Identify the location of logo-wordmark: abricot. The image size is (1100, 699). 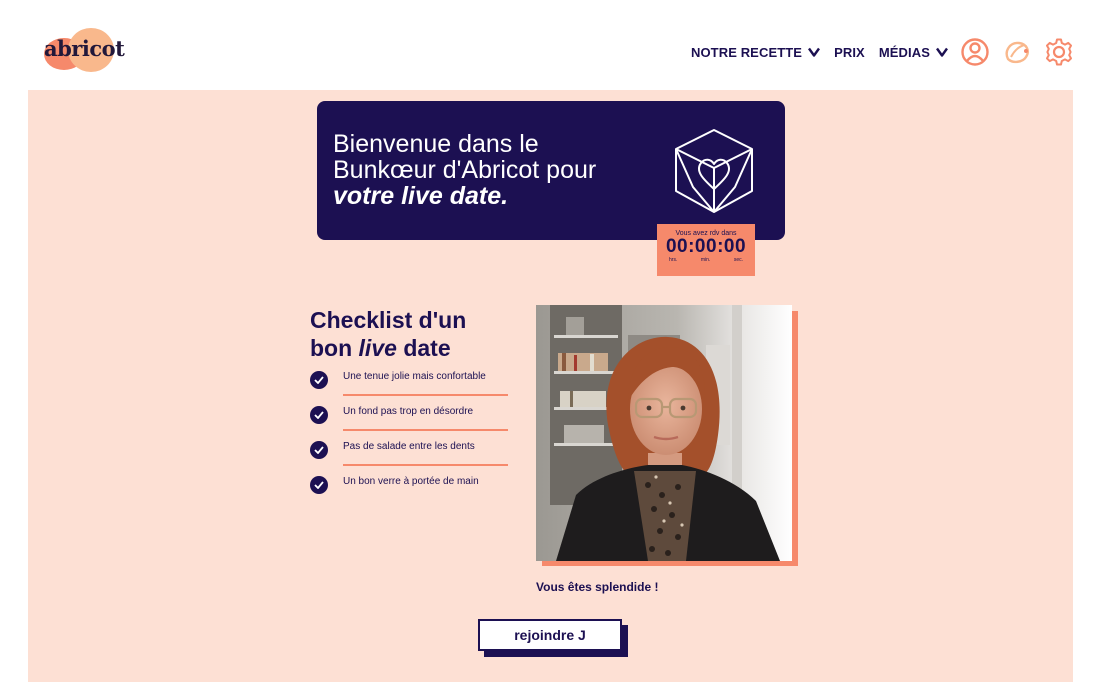
(84, 48).